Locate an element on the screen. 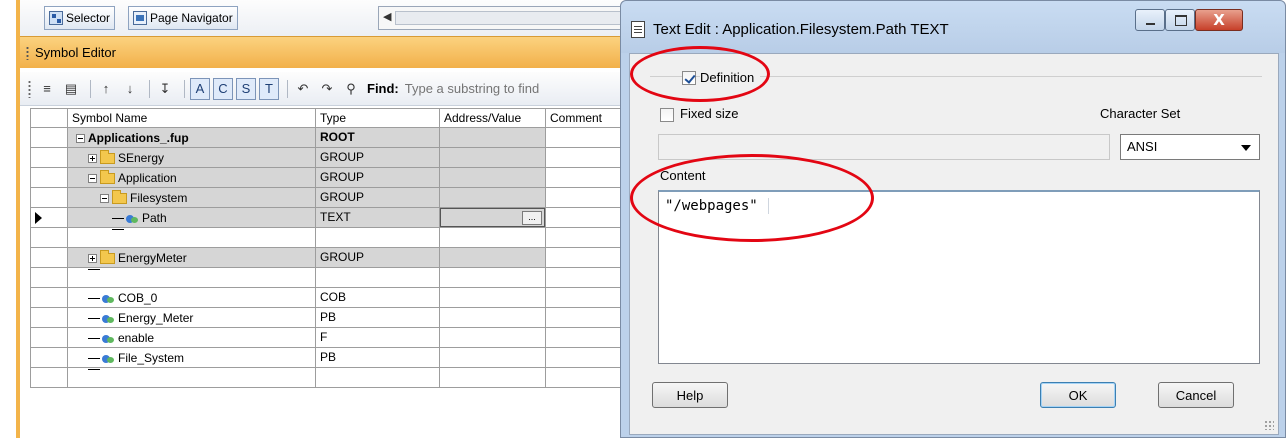  column-header-address: Address/Value is located at coordinates (493, 118).